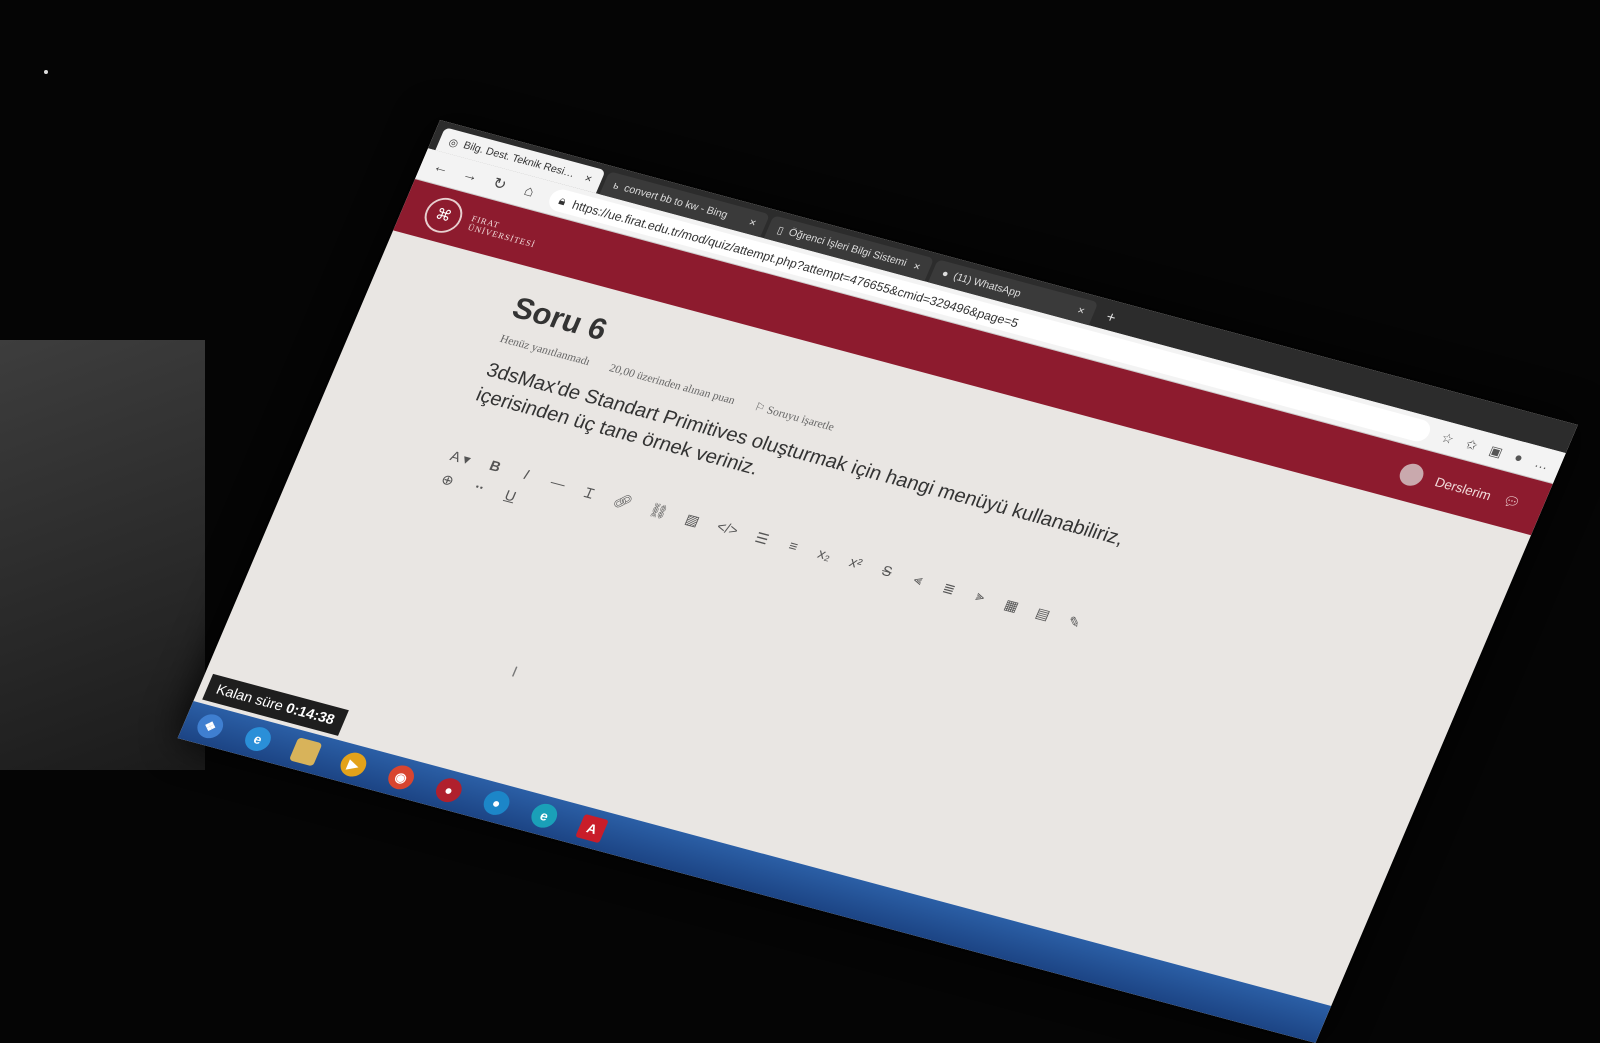 The image size is (1600, 1043). Describe the element at coordinates (448, 479) in the screenshot. I see `accessibility-icon: ⊕` at that location.